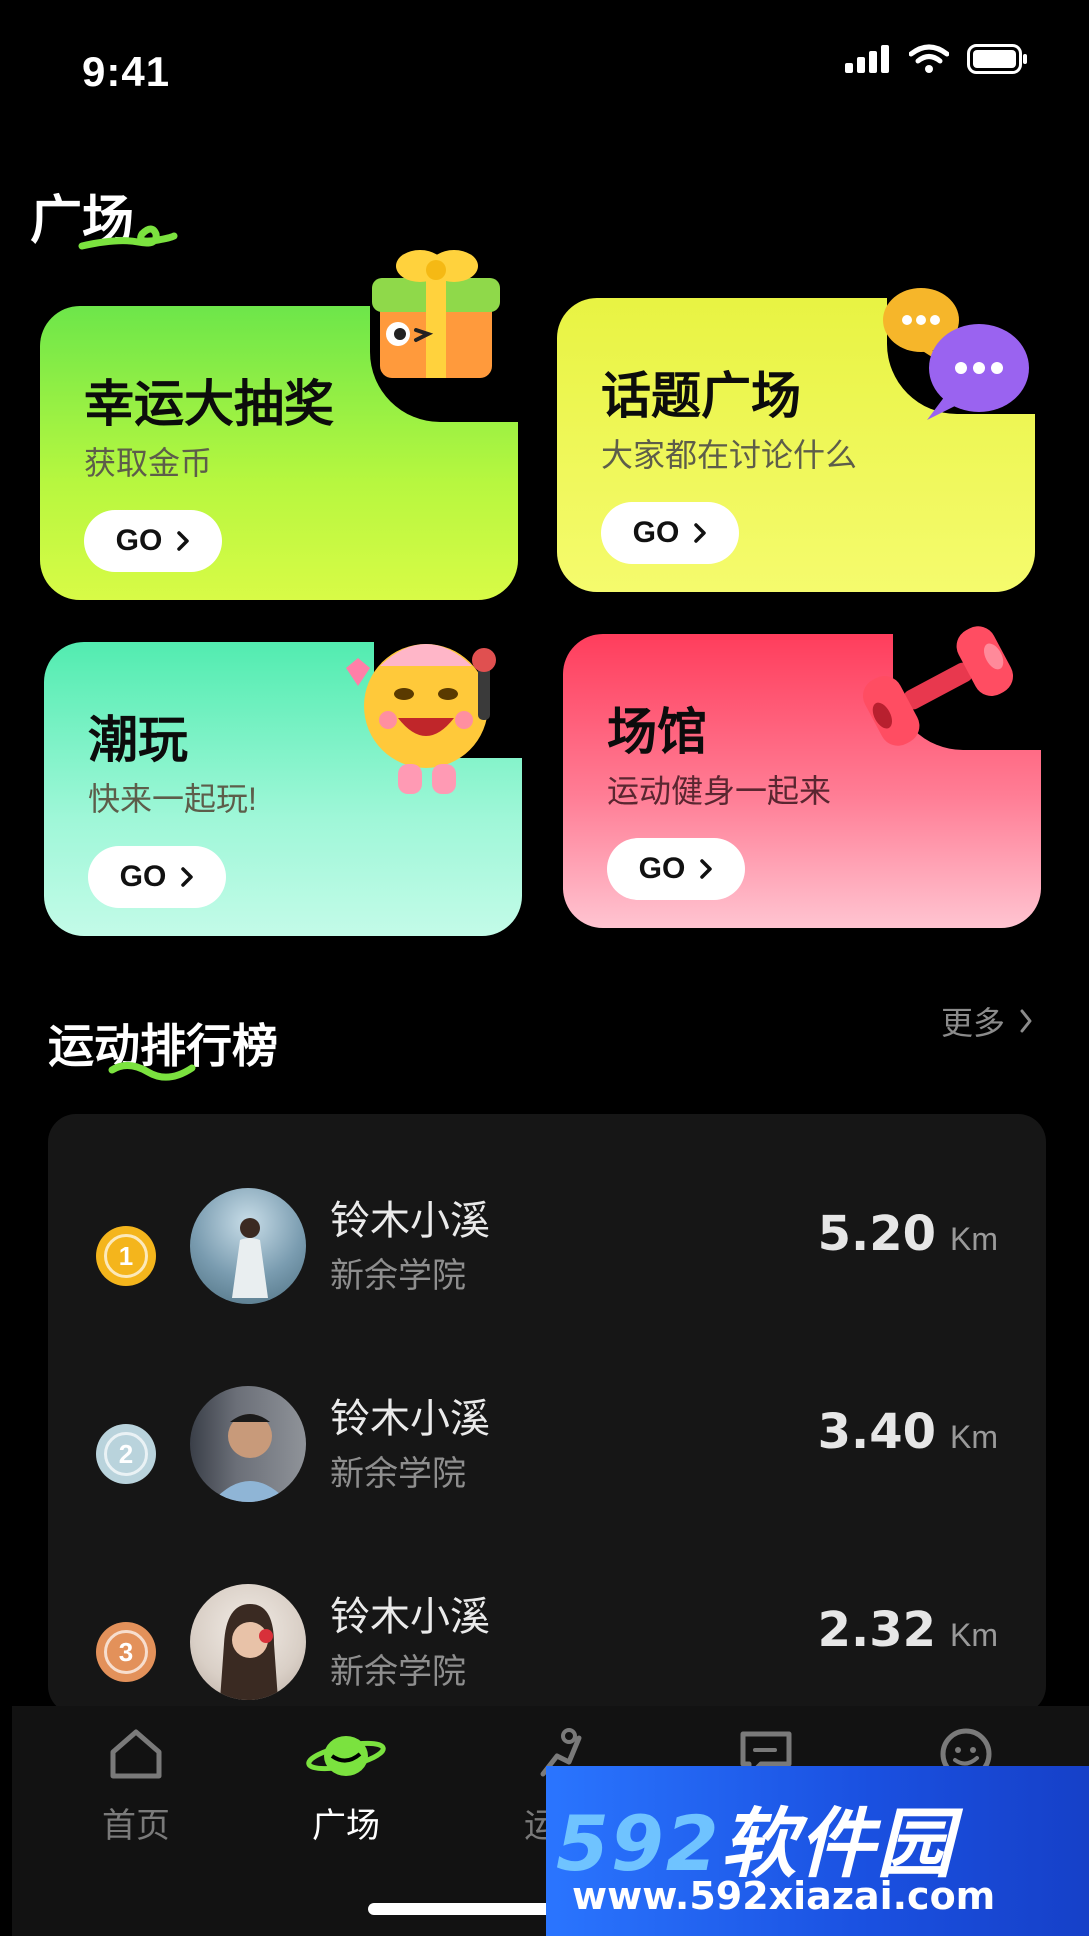 Image resolution: width=1089 pixels, height=1936 pixels. I want to click on signal-icon, so click(867, 59).